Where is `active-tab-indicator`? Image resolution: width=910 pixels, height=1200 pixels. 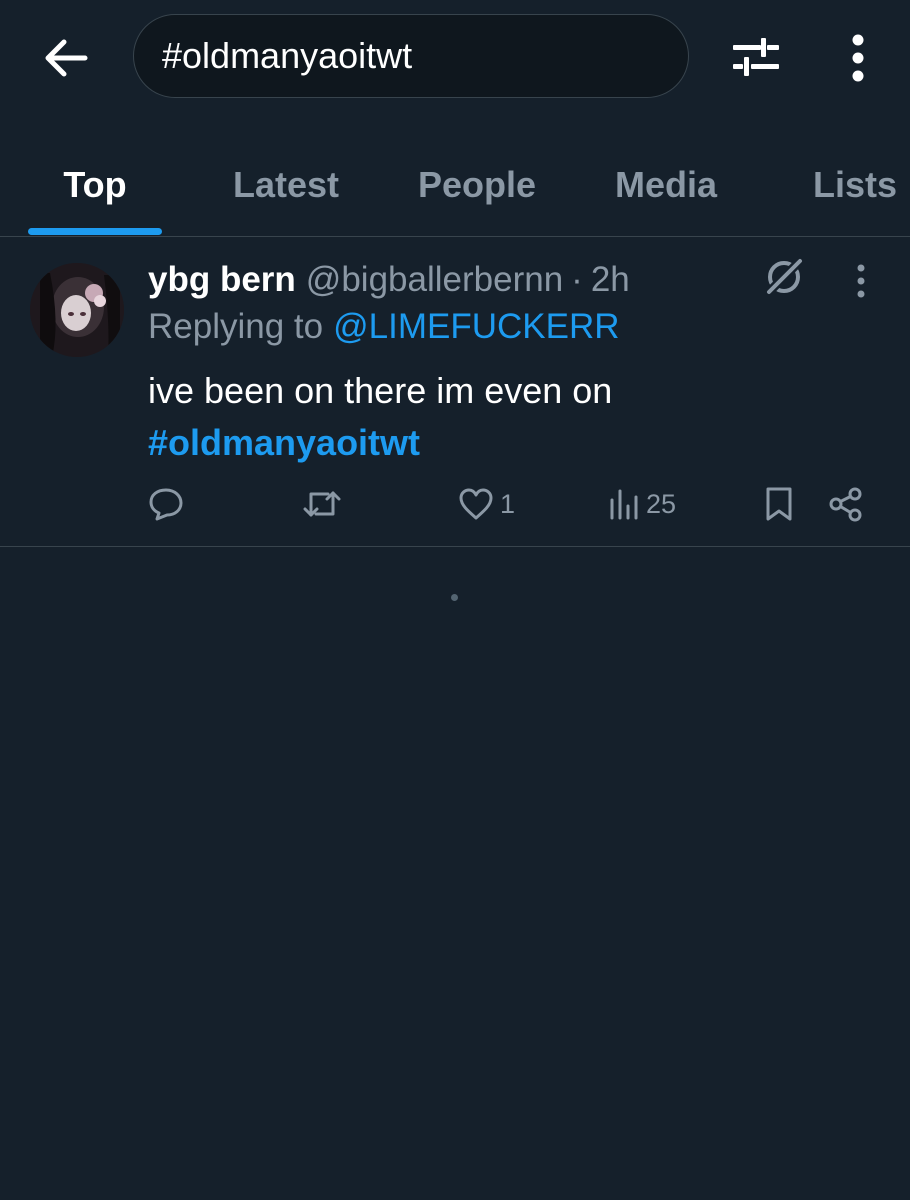
active-tab-indicator is located at coordinates (95, 231).